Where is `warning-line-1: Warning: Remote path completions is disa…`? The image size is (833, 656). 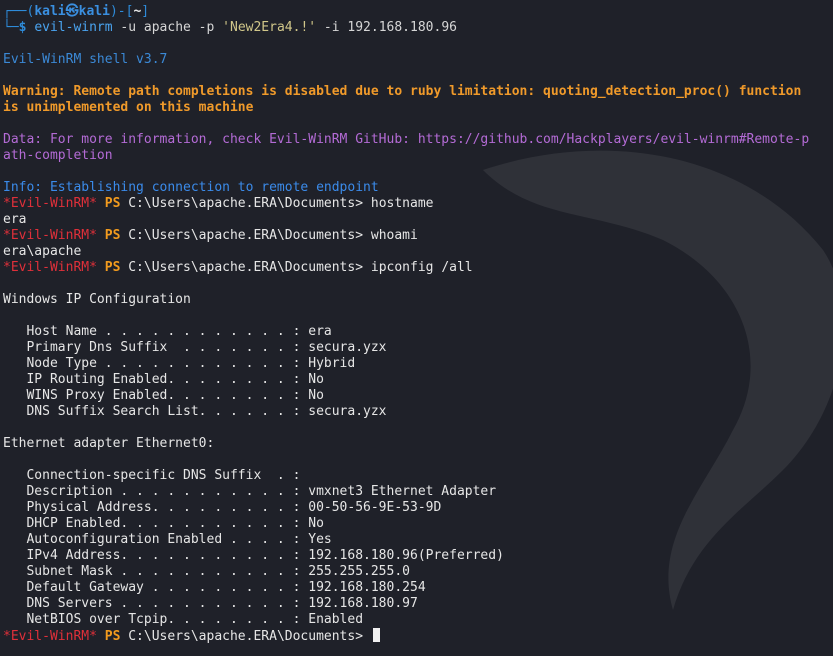
warning-line-1: Warning: Remote path completions is disa… is located at coordinates (402, 91).